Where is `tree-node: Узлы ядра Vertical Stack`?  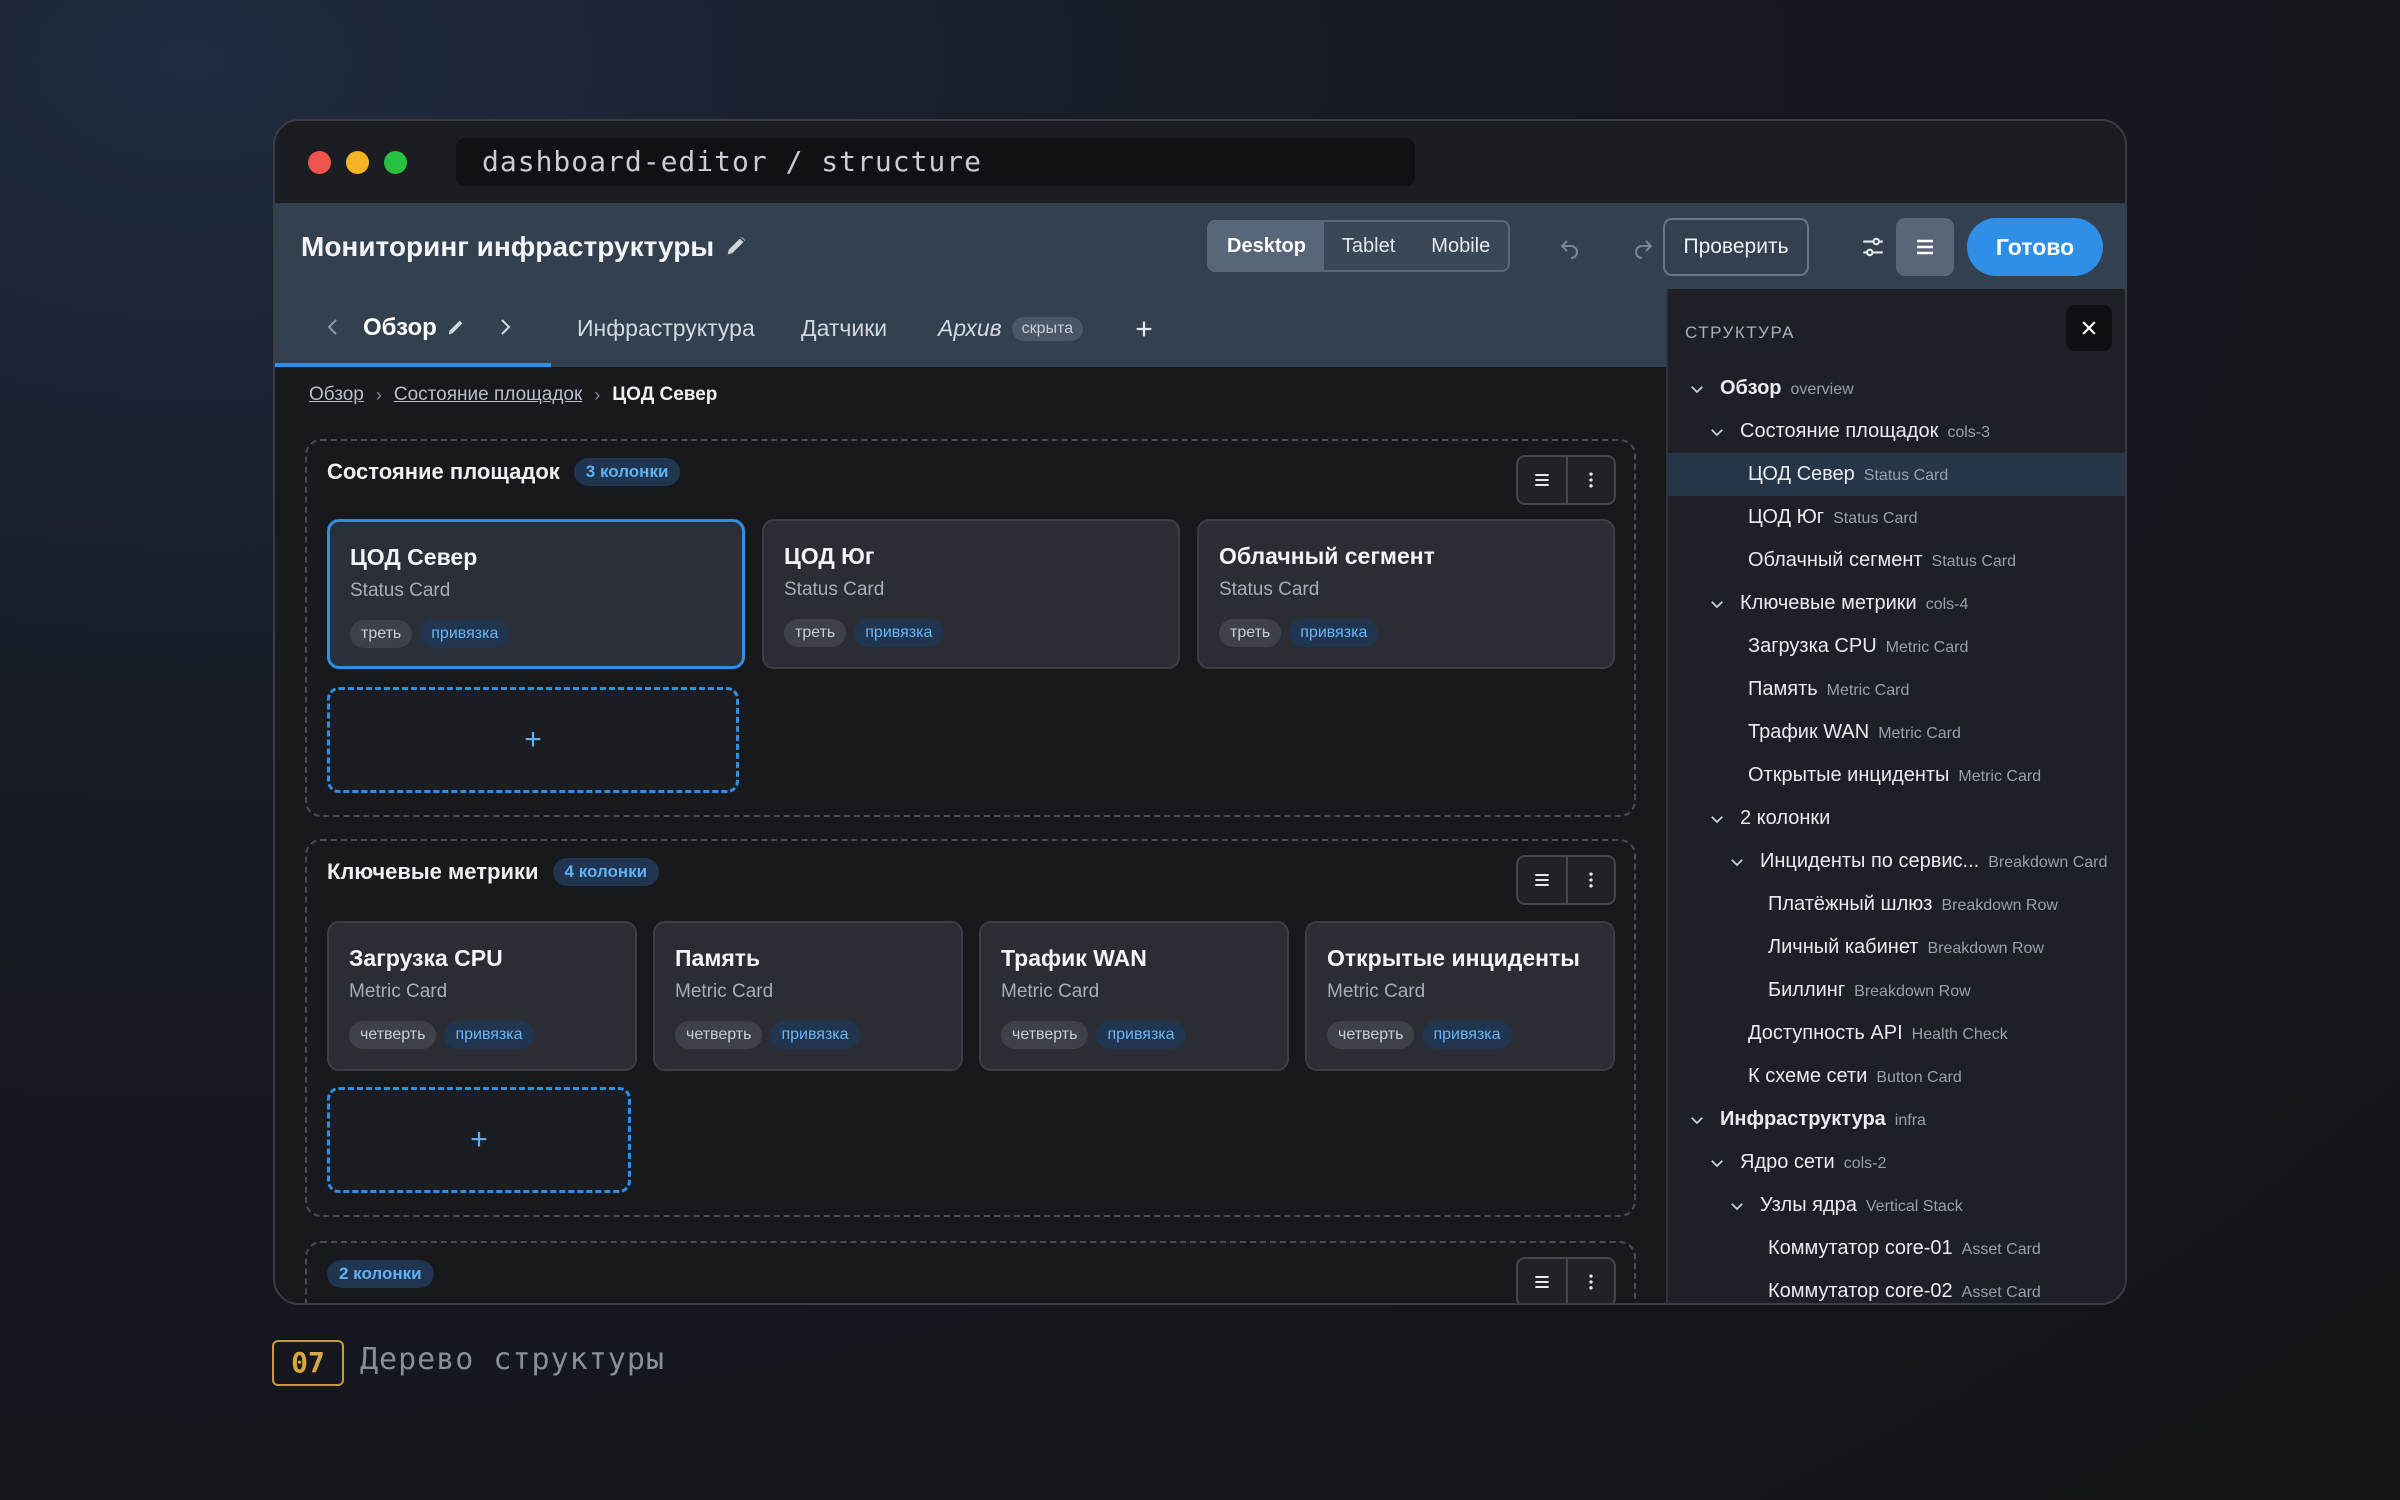 tree-node: Узлы ядра Vertical Stack is located at coordinates (1896, 1205).